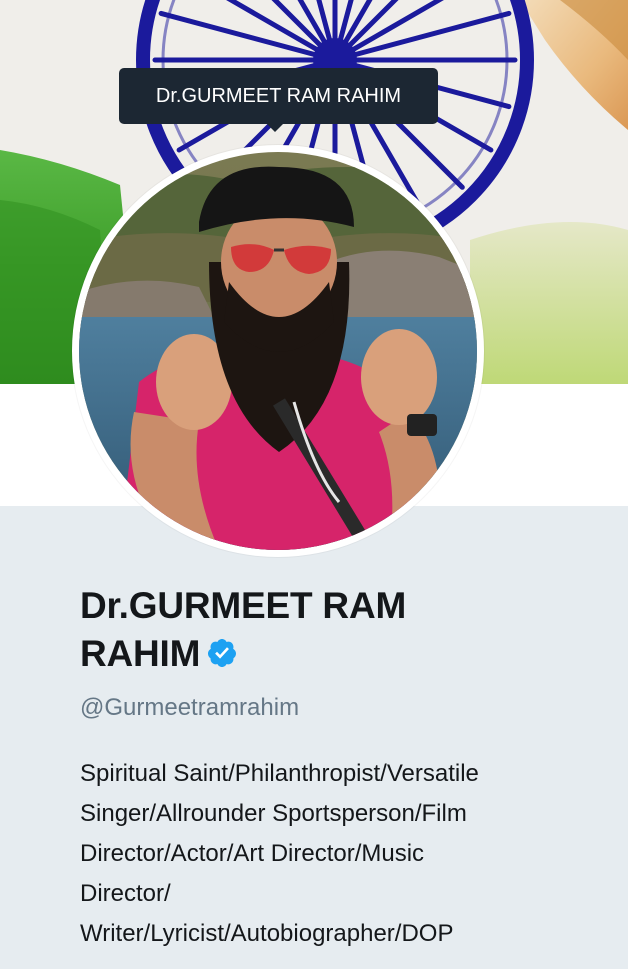 The height and width of the screenshot is (969, 628). What do you see at coordinates (243, 605) in the screenshot?
I see `display-name-line1: Dr.GURMEET RAM` at bounding box center [243, 605].